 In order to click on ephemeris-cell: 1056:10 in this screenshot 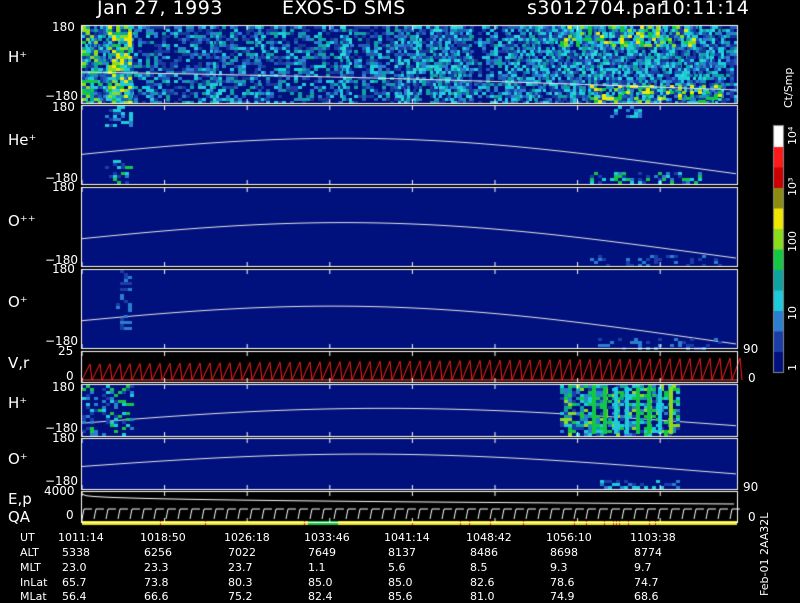, I will do `click(569, 537)`.